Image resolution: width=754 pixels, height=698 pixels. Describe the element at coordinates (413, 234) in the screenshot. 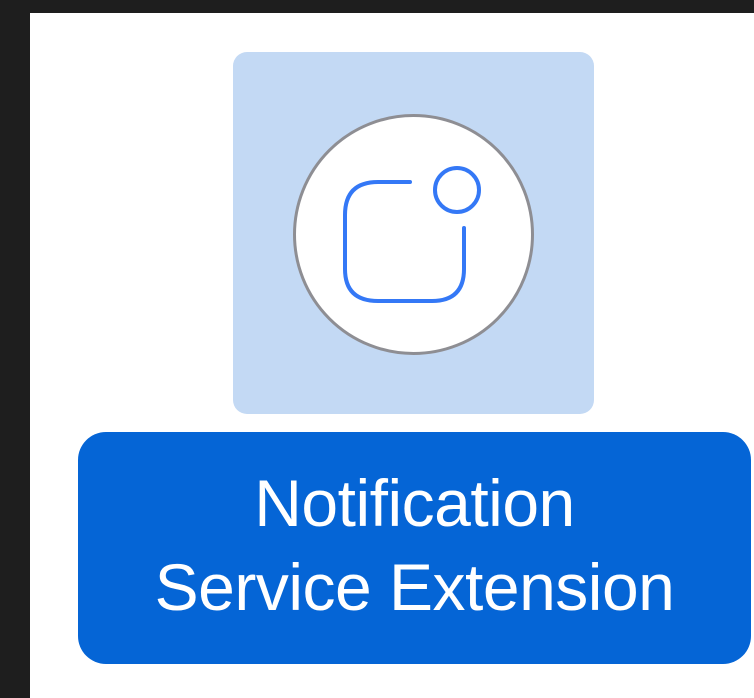

I see `notification-badge-icon` at that location.